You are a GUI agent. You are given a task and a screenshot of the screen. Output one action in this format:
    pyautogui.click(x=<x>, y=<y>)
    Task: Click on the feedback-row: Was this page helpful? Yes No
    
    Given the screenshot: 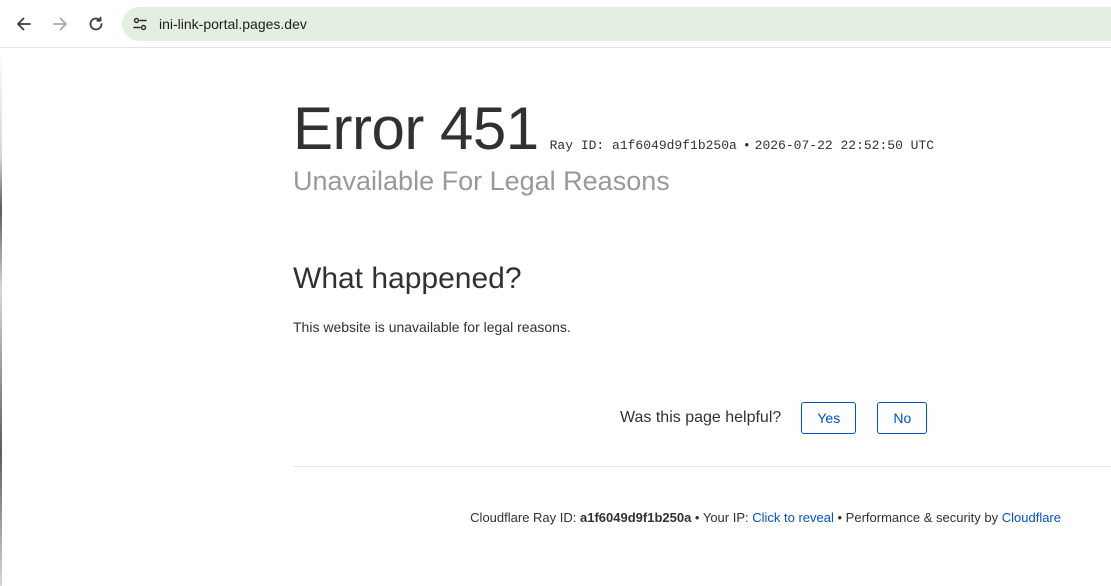 What is the action you would take?
    pyautogui.click(x=774, y=418)
    